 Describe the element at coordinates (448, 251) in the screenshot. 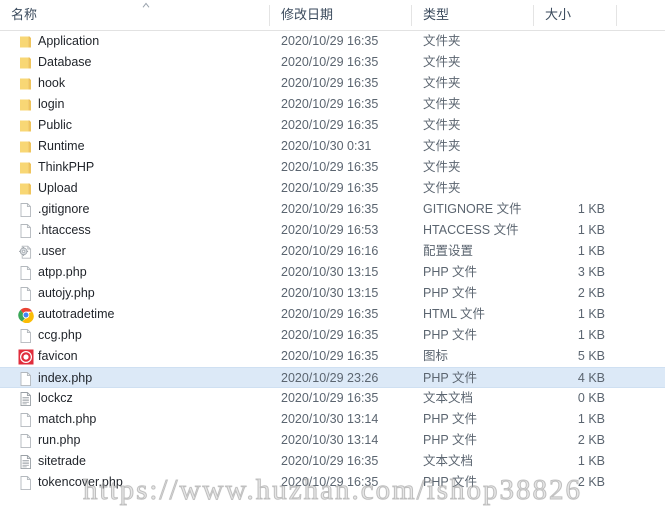

I see `file-type-cell: 配置设置` at that location.